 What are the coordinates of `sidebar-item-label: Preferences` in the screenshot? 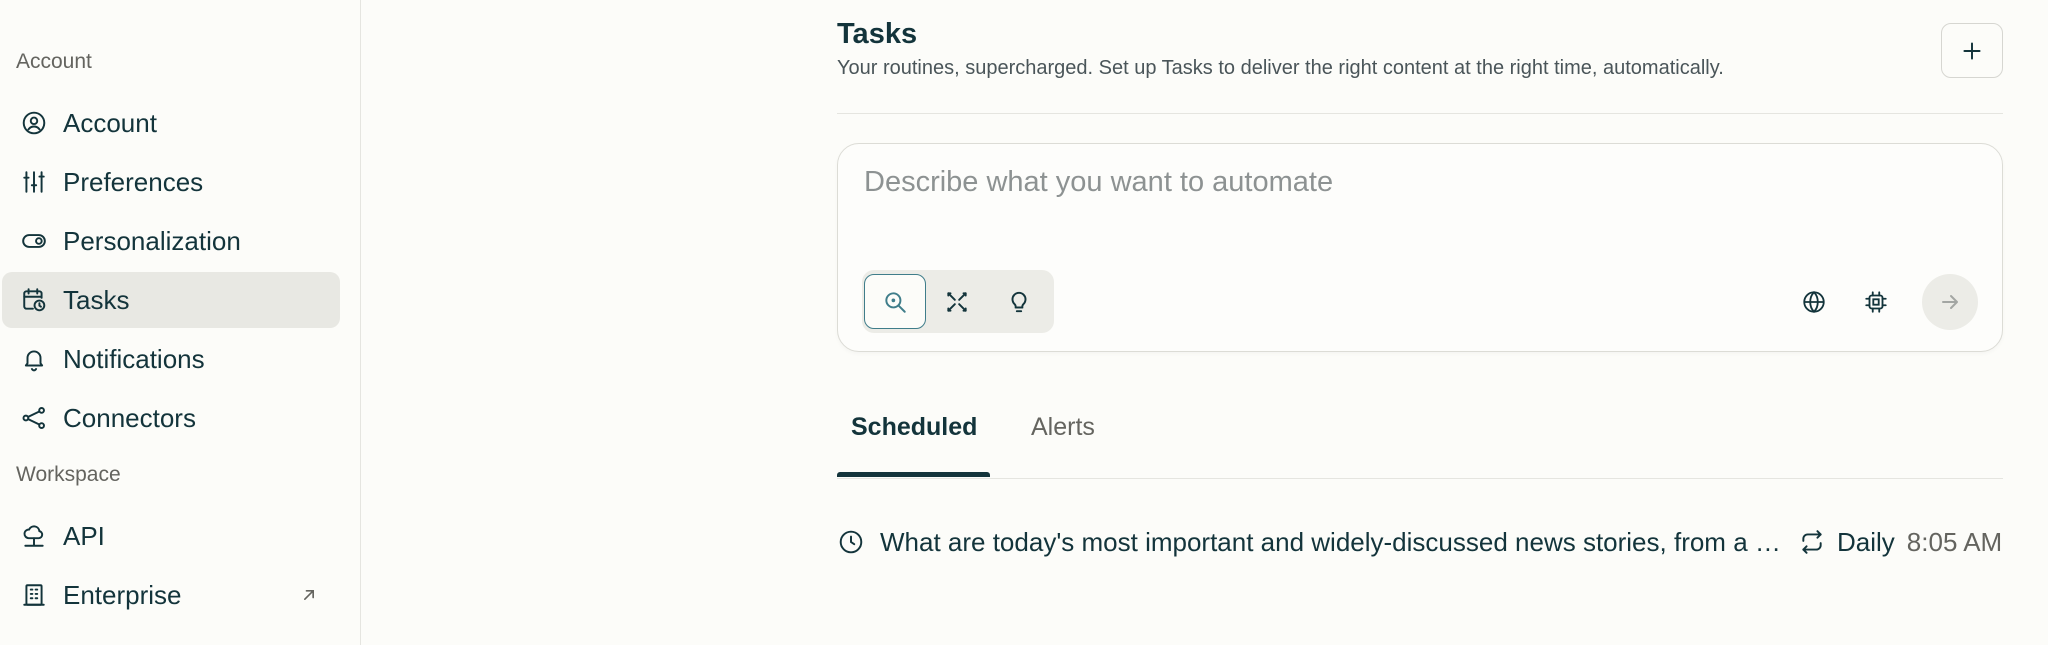 It's located at (133, 181).